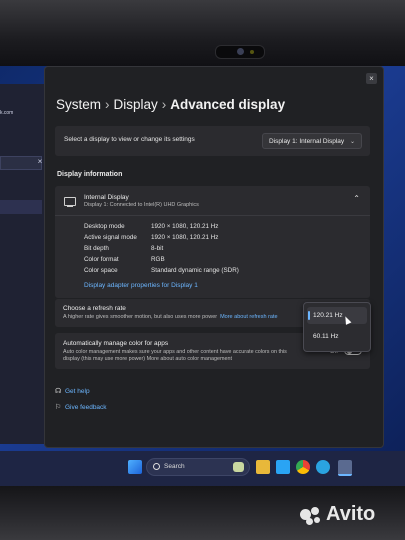  I want to click on display-dropdown-value: Display 1: Internal Display, so click(307, 141).